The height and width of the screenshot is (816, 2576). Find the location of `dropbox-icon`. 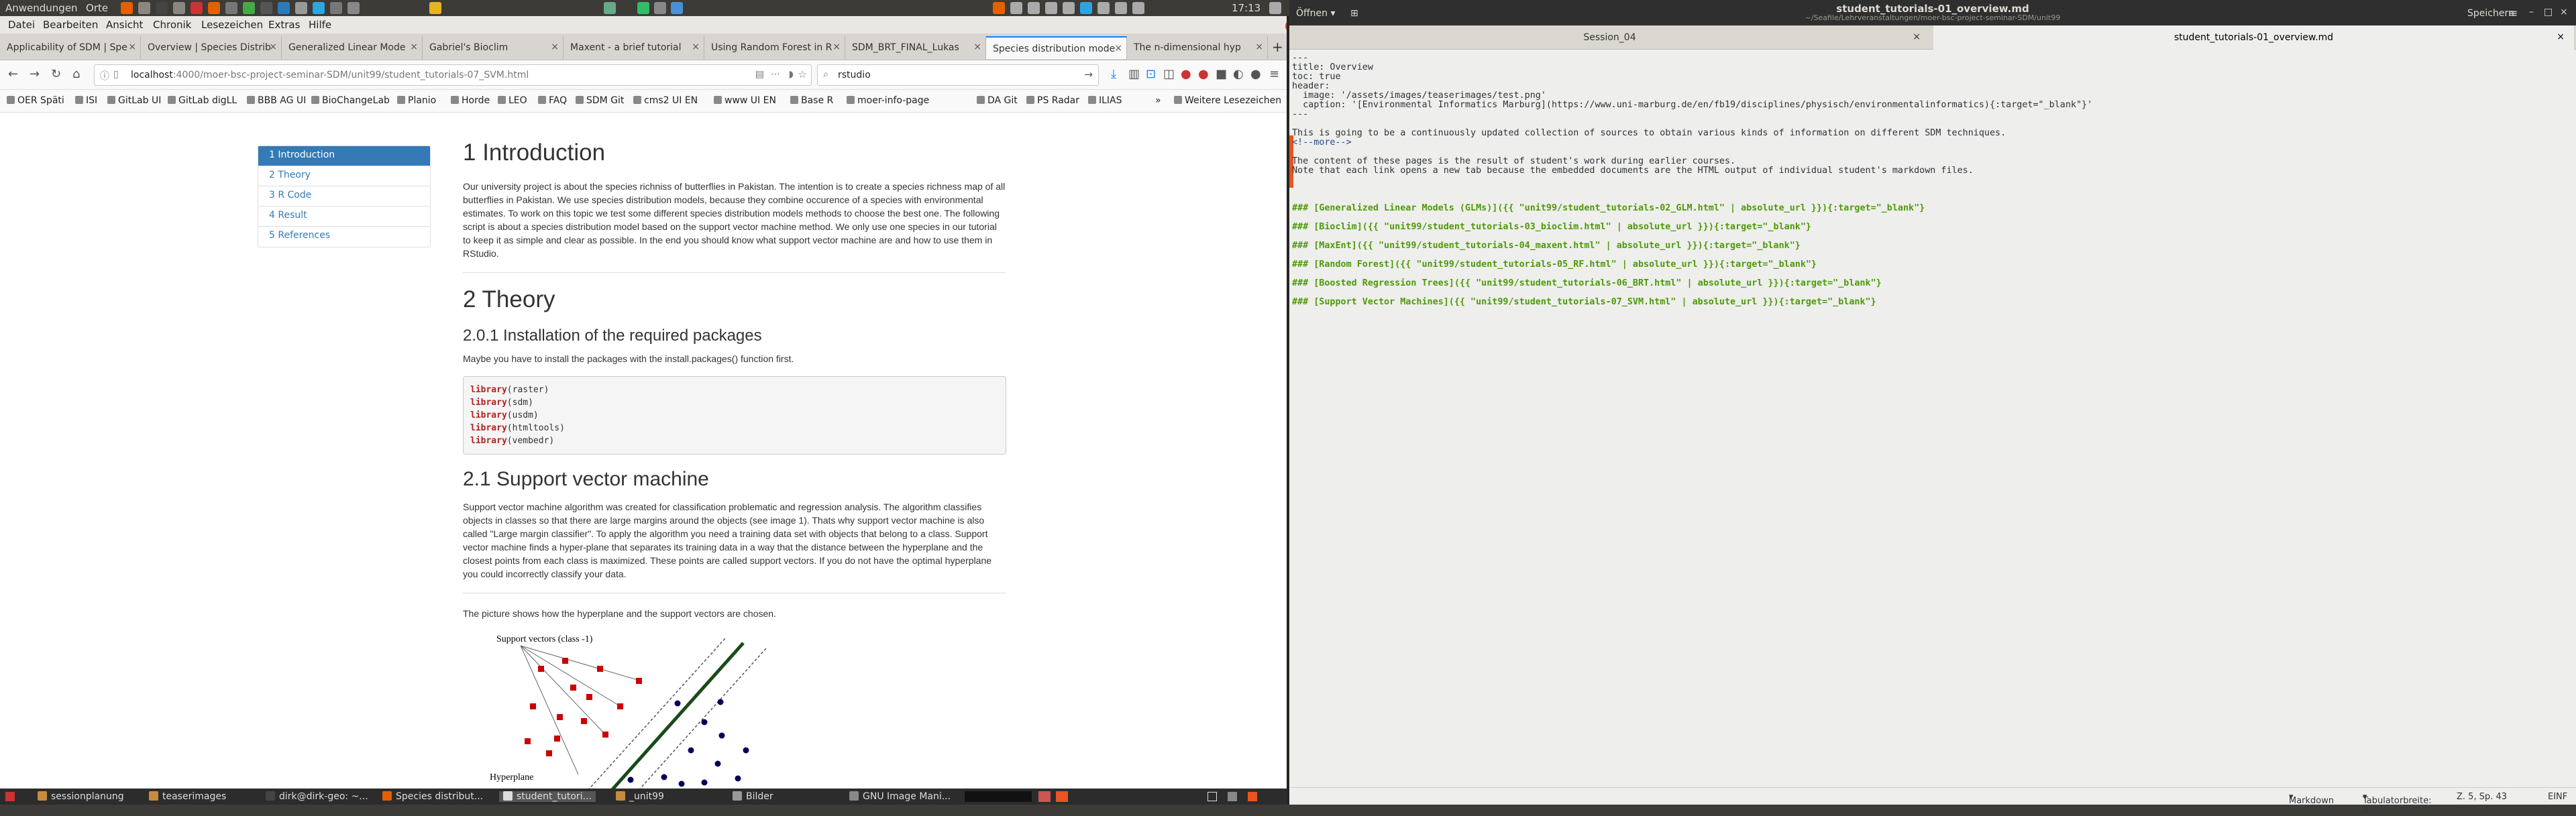

dropbox-icon is located at coordinates (301, 8).